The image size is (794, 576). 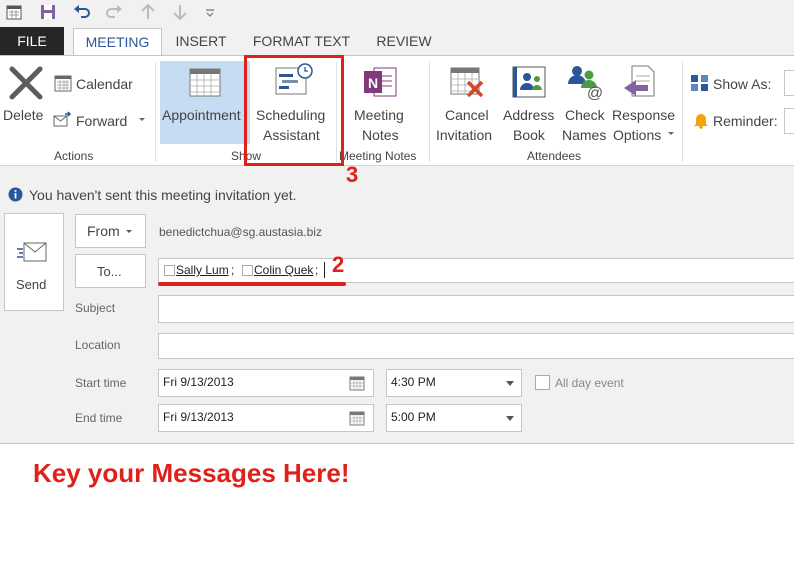 What do you see at coordinates (699, 83) in the screenshot?
I see `show-as-icon` at bounding box center [699, 83].